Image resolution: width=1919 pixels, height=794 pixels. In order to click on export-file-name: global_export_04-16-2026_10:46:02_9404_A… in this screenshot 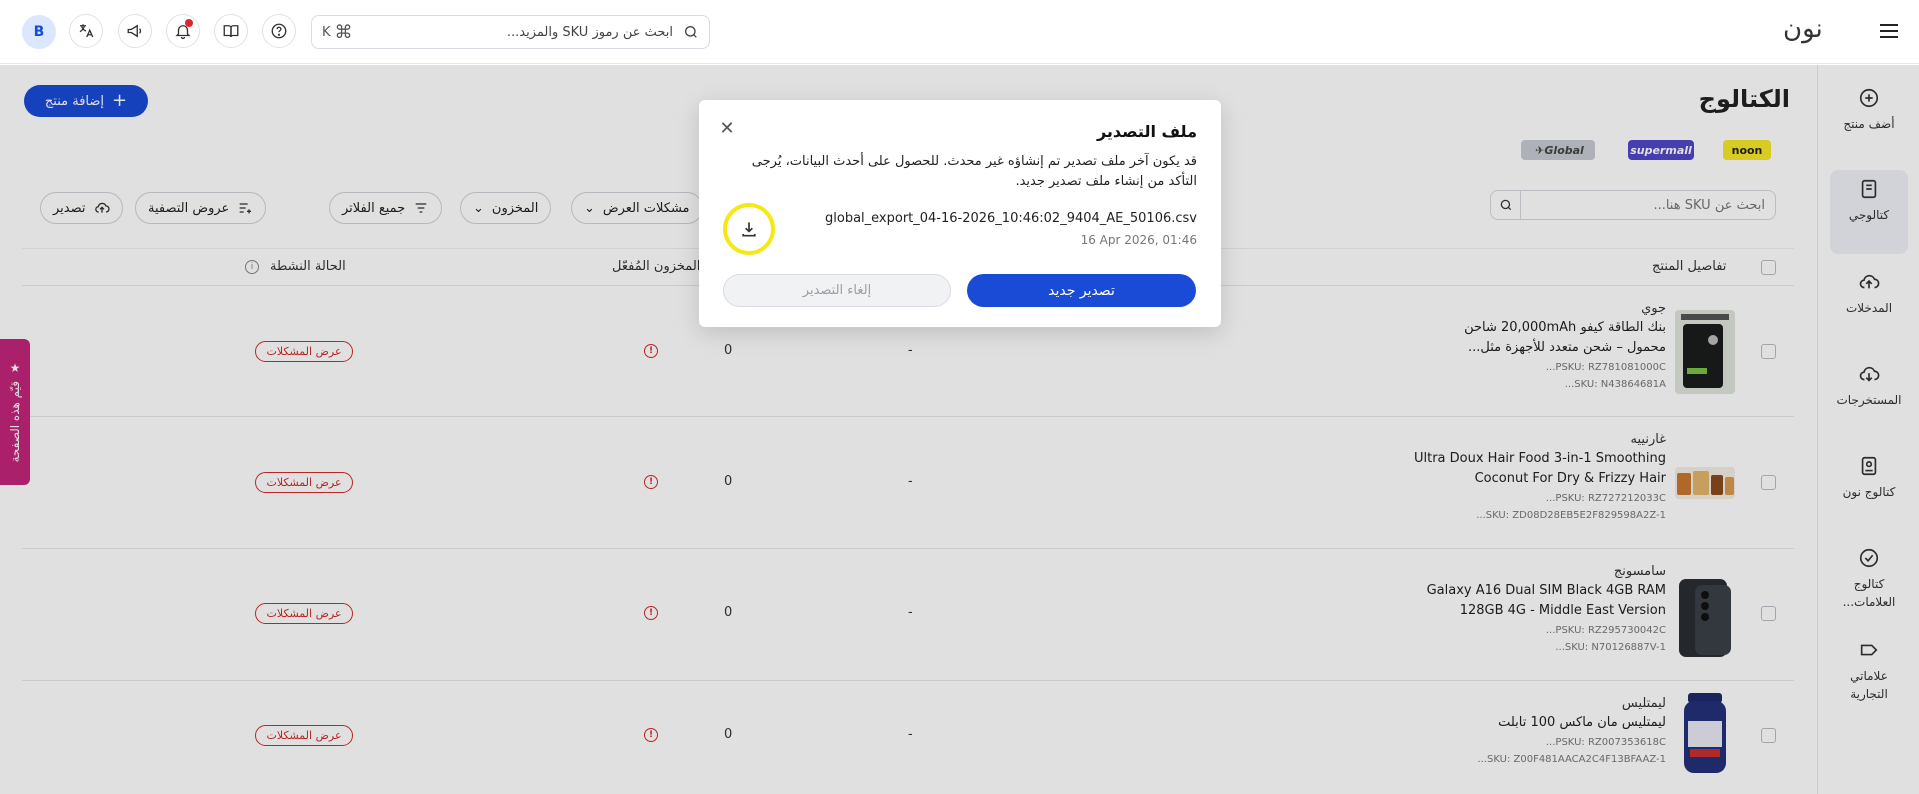, I will do `click(1011, 218)`.